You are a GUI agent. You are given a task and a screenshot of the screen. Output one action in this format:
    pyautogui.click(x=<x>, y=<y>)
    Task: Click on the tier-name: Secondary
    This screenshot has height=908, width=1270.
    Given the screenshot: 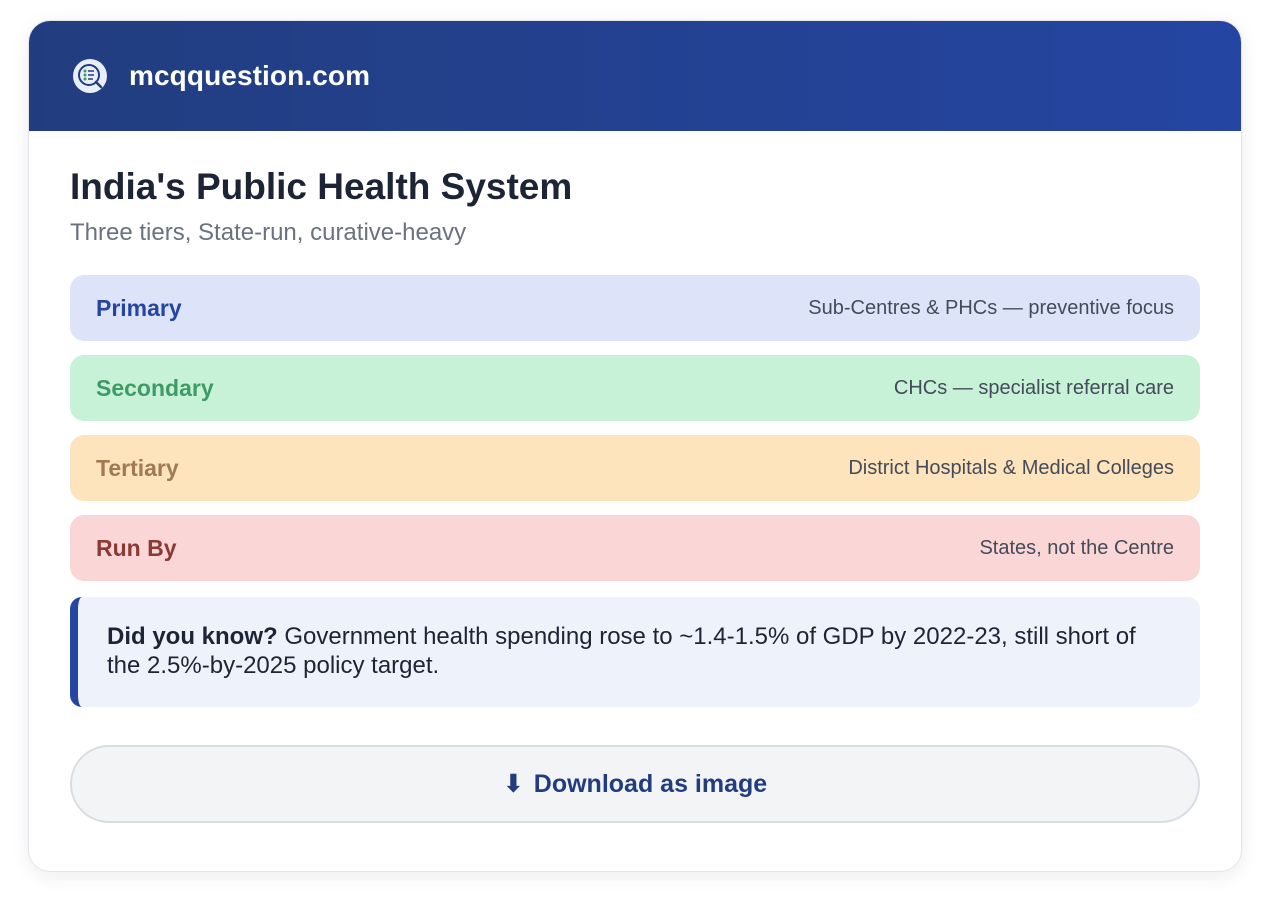 What is the action you would take?
    pyautogui.click(x=155, y=387)
    